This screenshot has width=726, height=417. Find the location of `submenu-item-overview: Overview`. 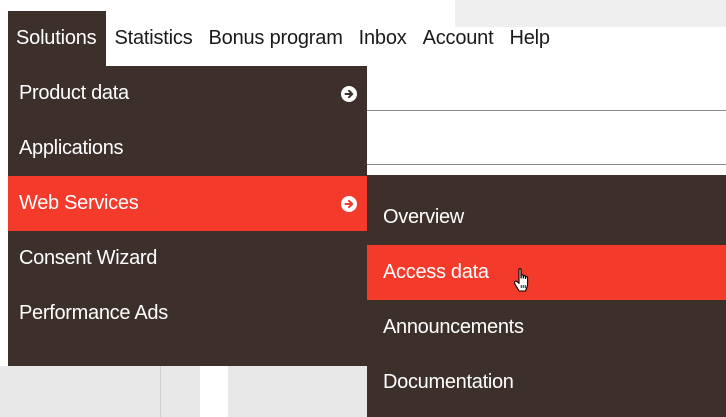

submenu-item-overview: Overview is located at coordinates (546, 217).